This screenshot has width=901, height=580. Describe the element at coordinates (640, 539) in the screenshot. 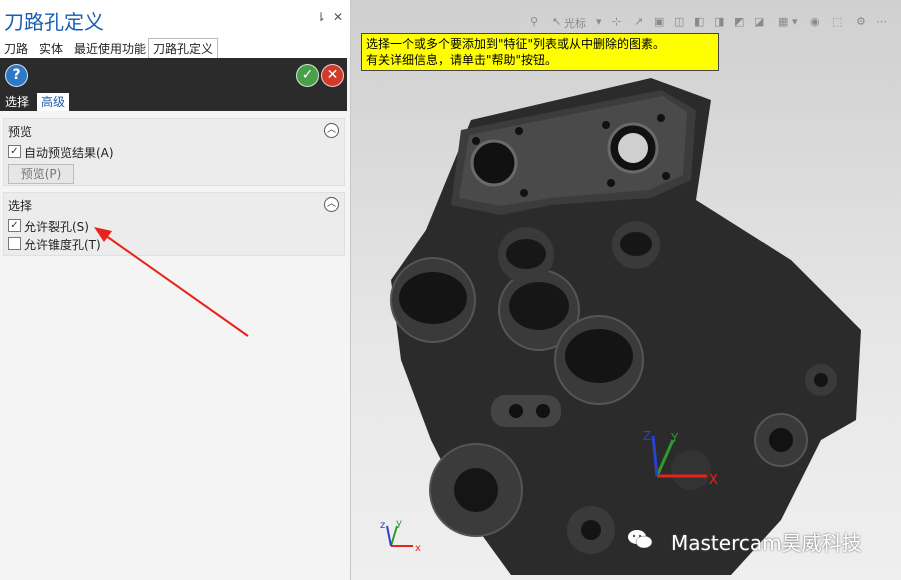

I see `wechat-icon` at that location.